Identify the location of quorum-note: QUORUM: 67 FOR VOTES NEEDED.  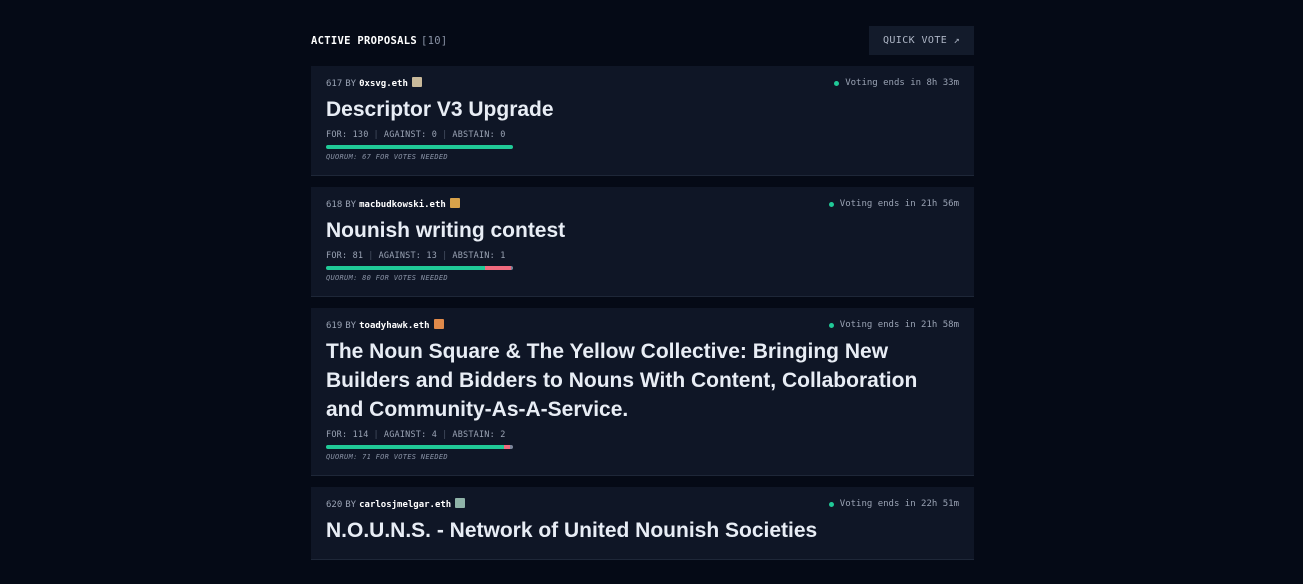
(387, 157).